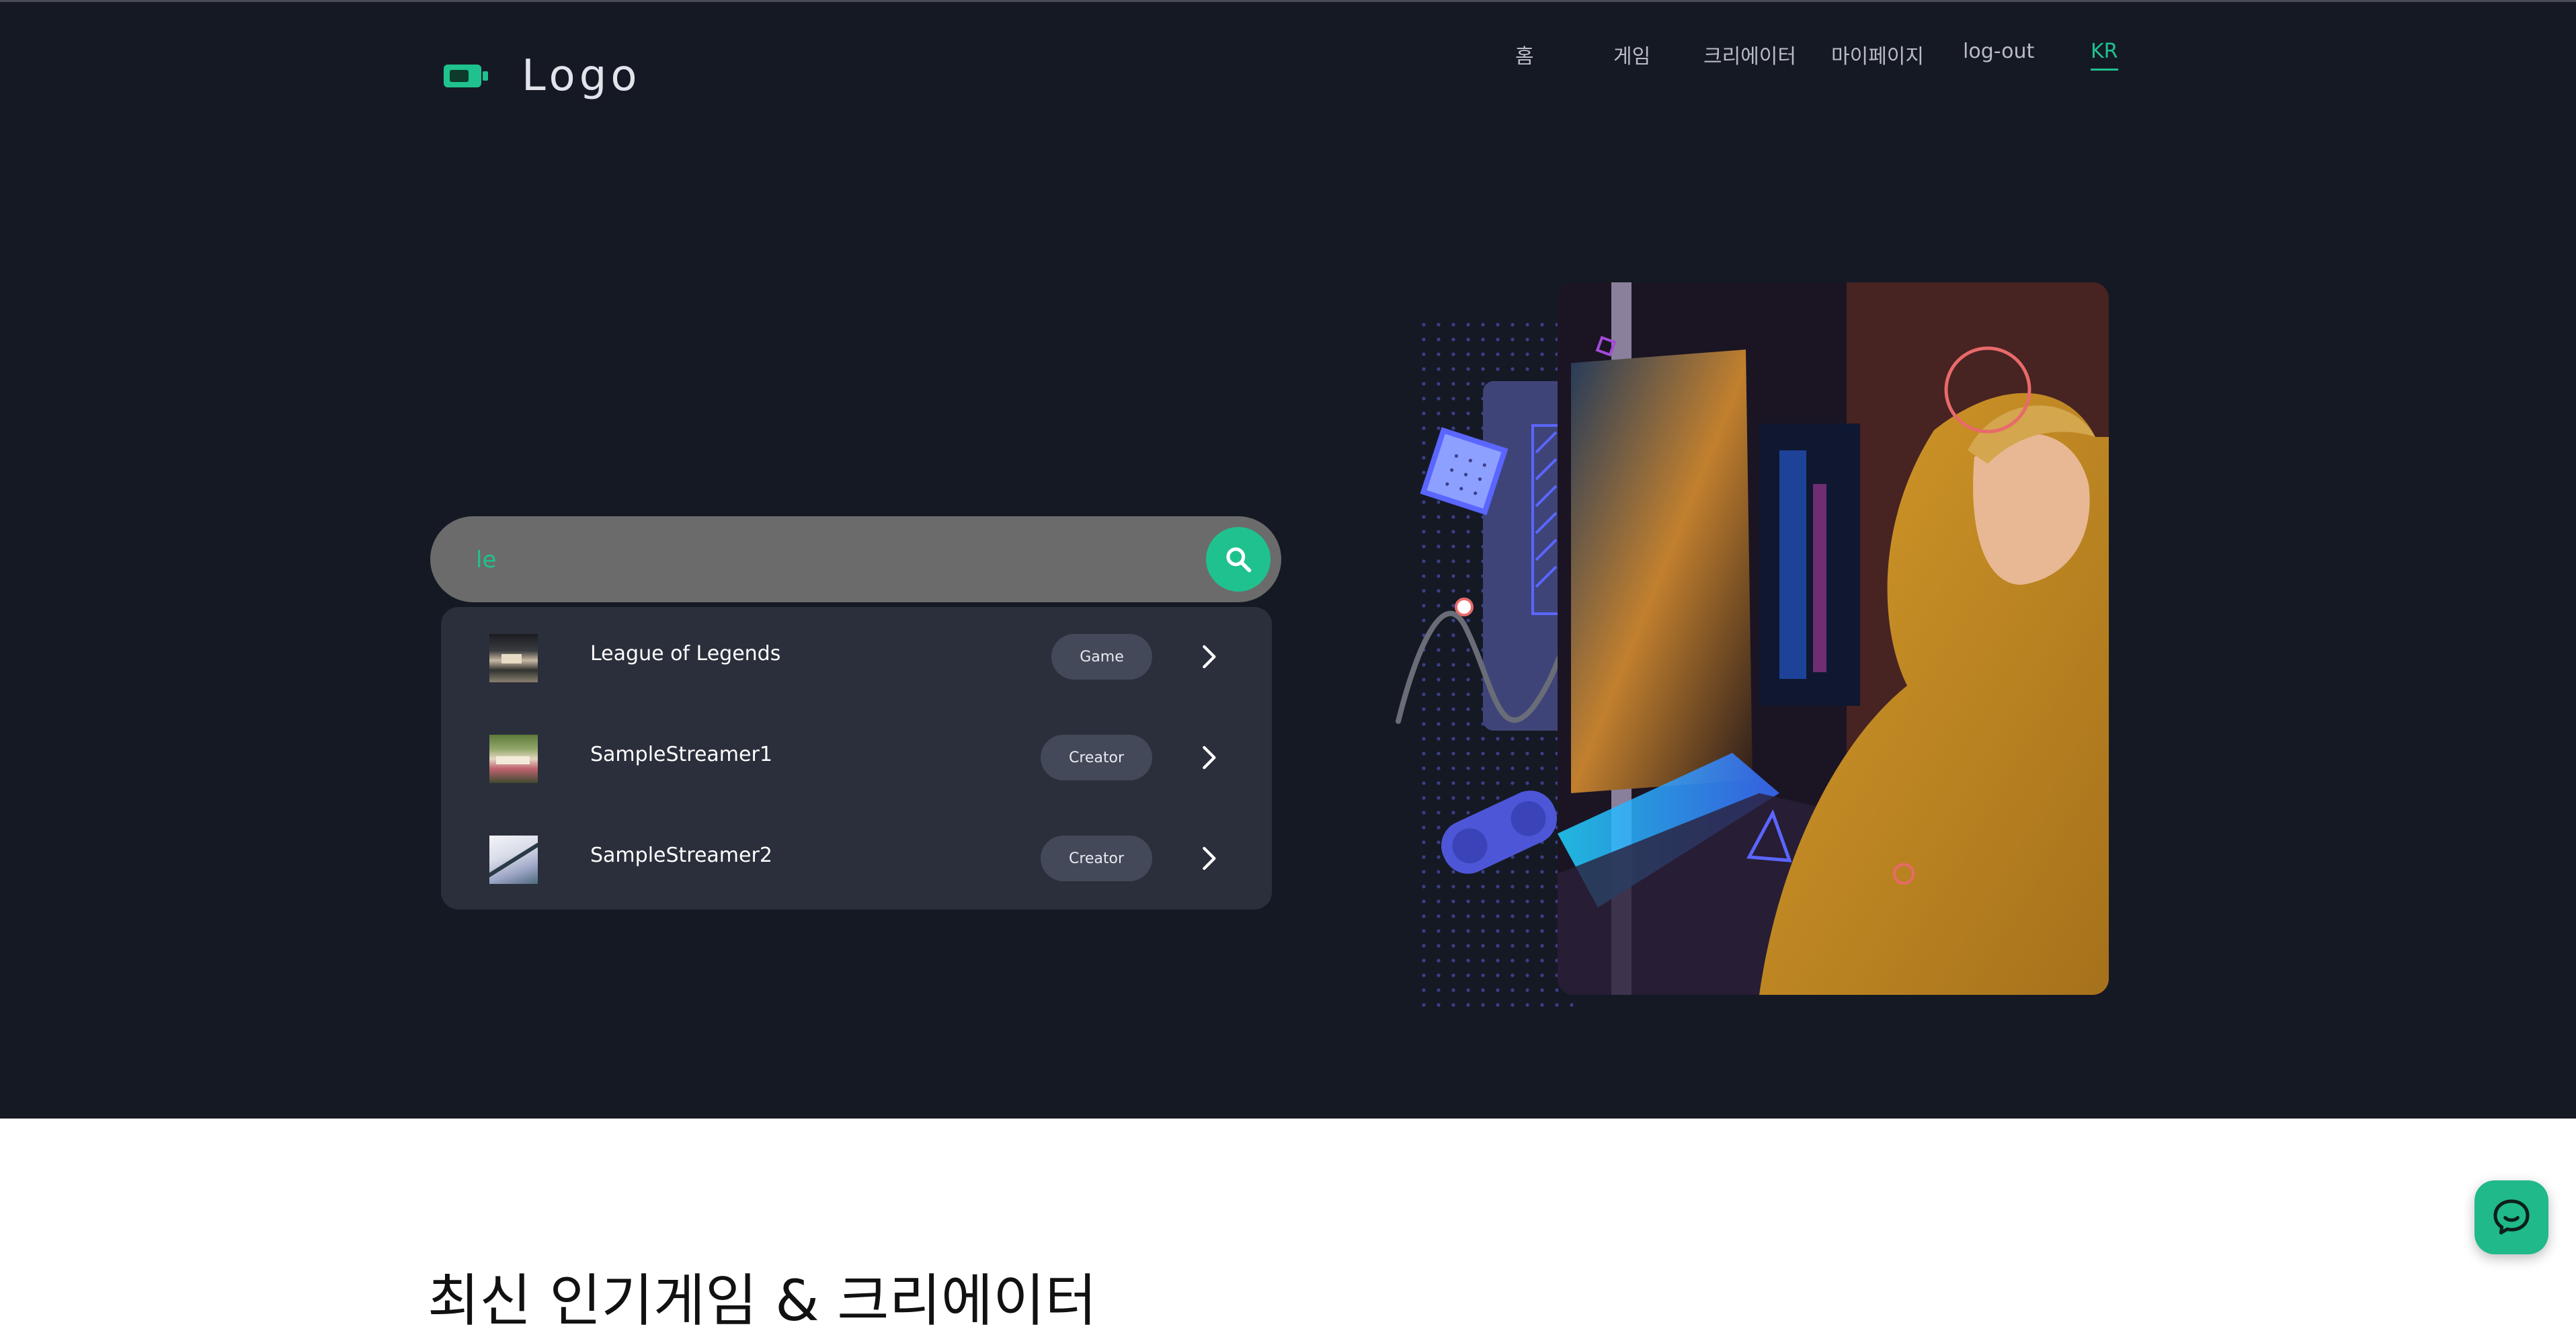 Image resolution: width=2576 pixels, height=1337 pixels. I want to click on search-result-item: League of Legends Game, so click(856, 658).